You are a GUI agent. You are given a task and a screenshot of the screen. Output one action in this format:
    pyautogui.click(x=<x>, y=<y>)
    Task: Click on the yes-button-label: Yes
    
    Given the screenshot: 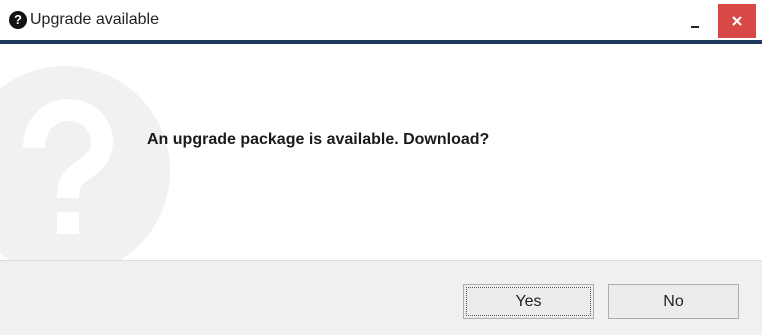 What is the action you would take?
    pyautogui.click(x=528, y=301)
    